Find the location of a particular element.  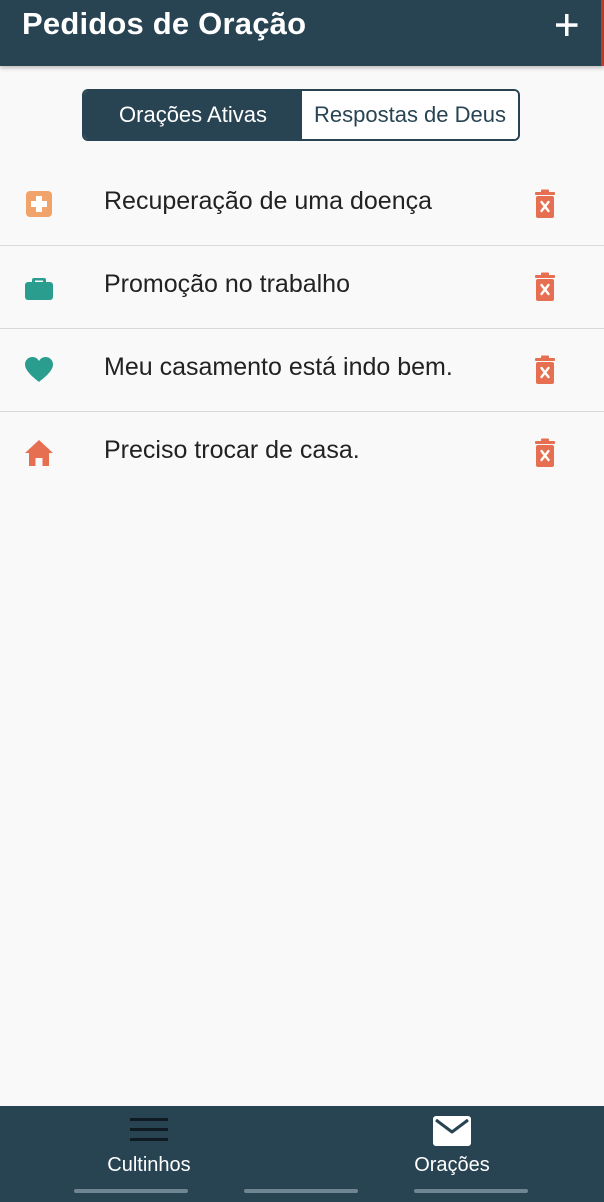

nav-item-oracoes: Orações is located at coordinates (452, 1146).